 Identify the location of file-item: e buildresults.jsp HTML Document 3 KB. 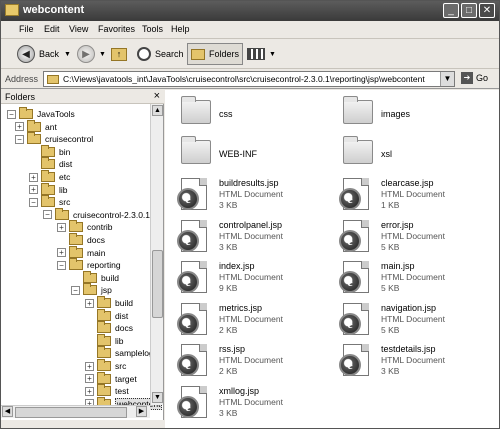
(253, 196).